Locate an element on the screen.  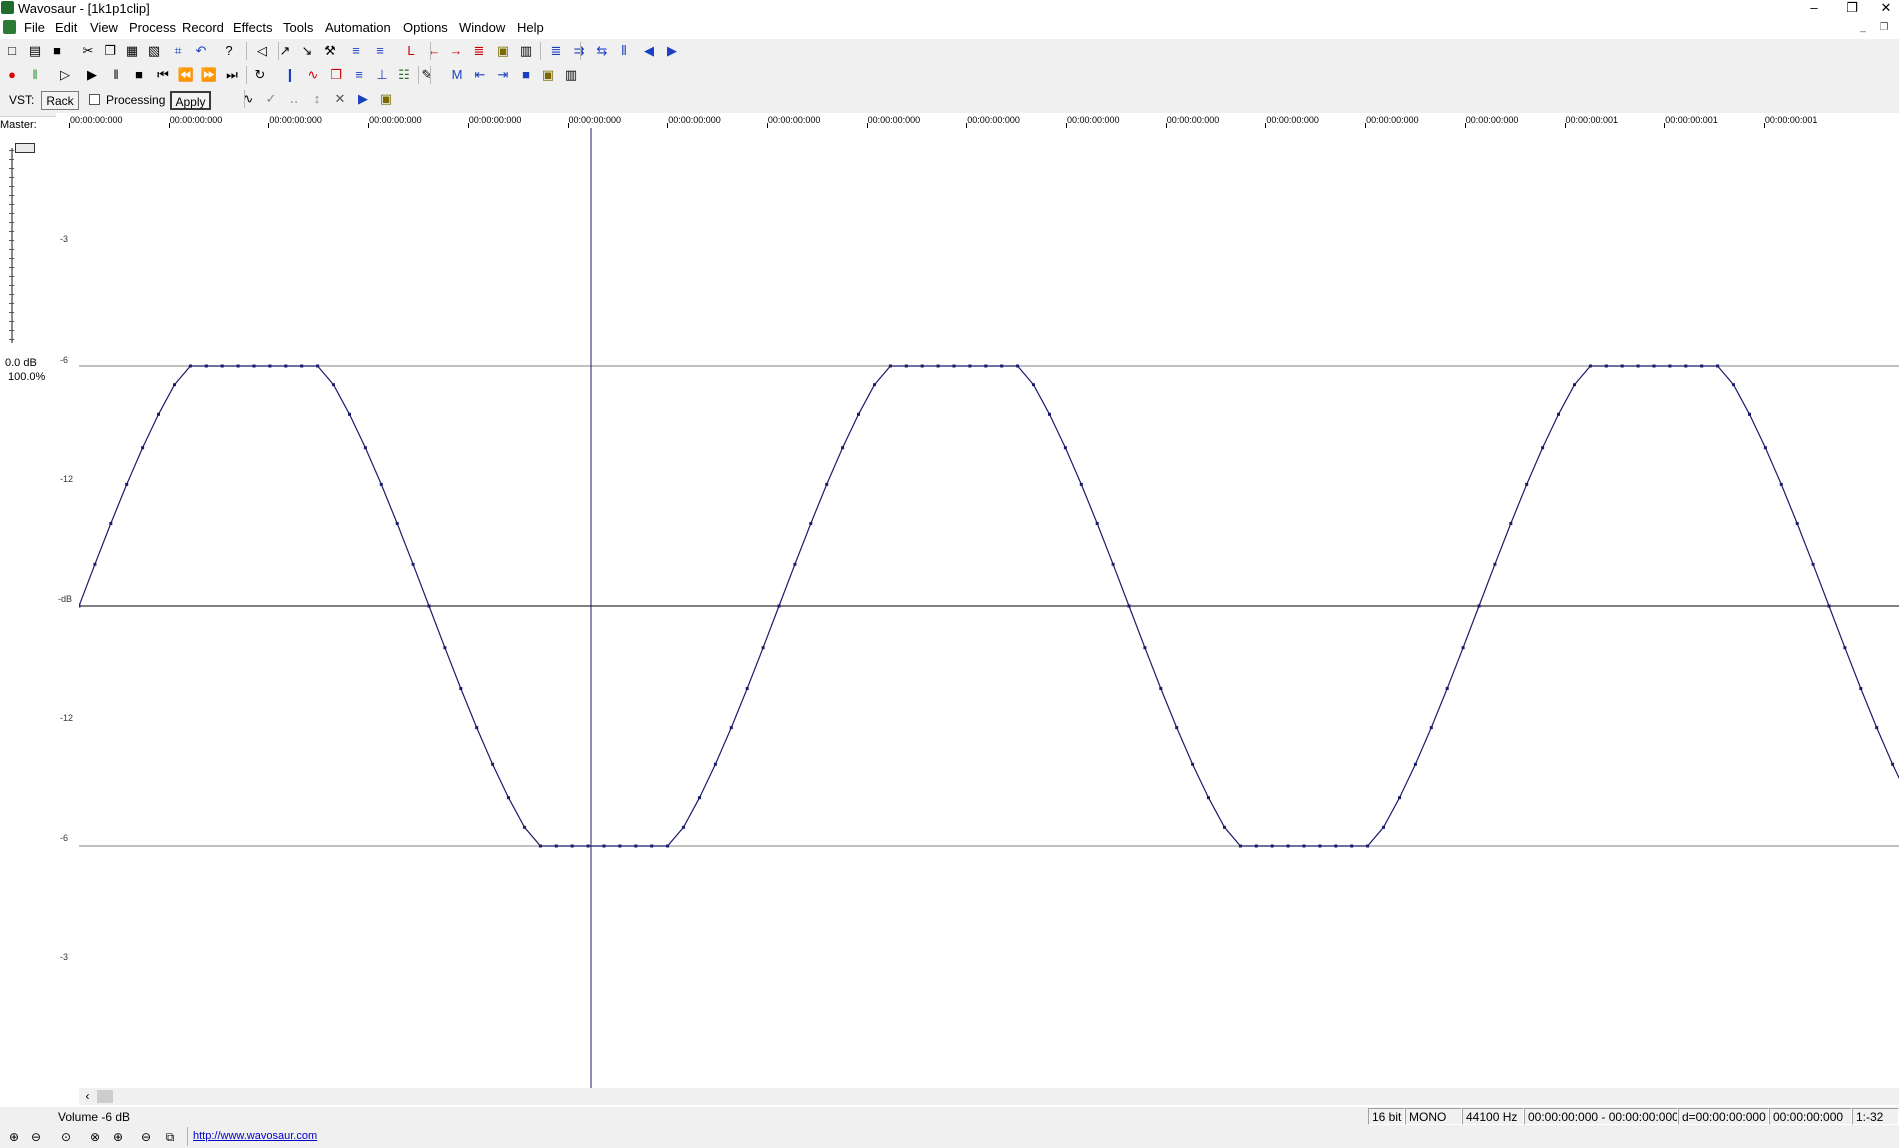
next-marker-icon: ⇥ is located at coordinates (503, 75).